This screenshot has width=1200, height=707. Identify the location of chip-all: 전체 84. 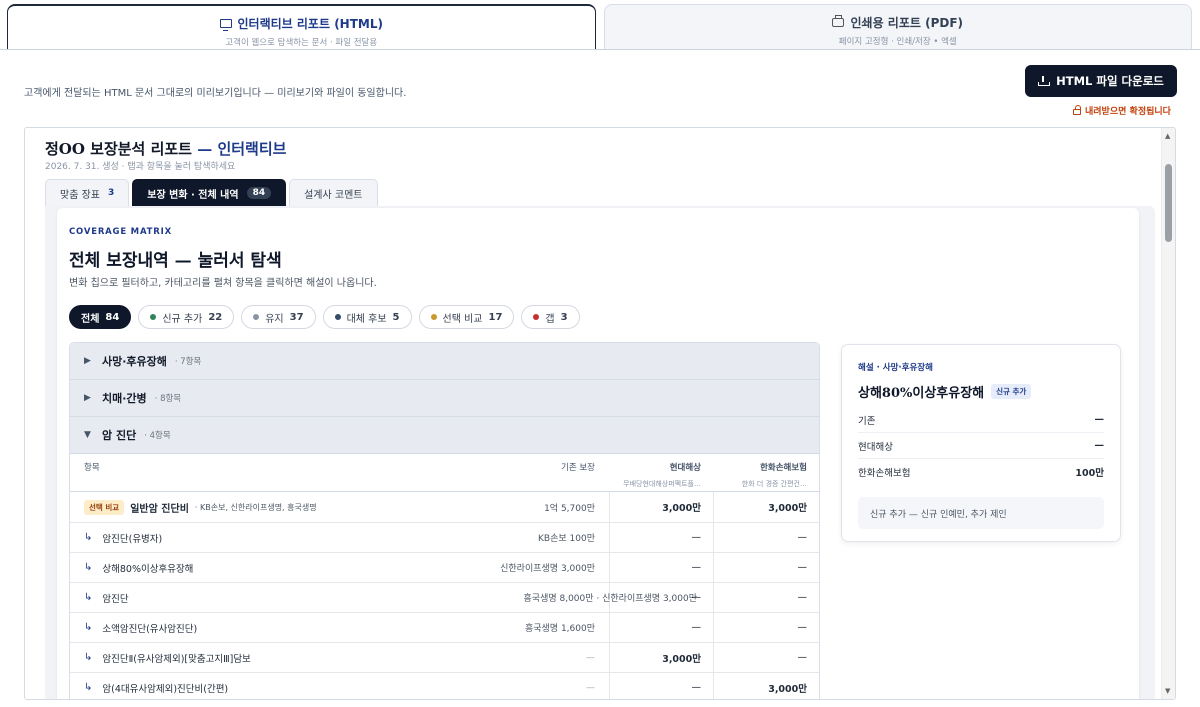
(100, 317).